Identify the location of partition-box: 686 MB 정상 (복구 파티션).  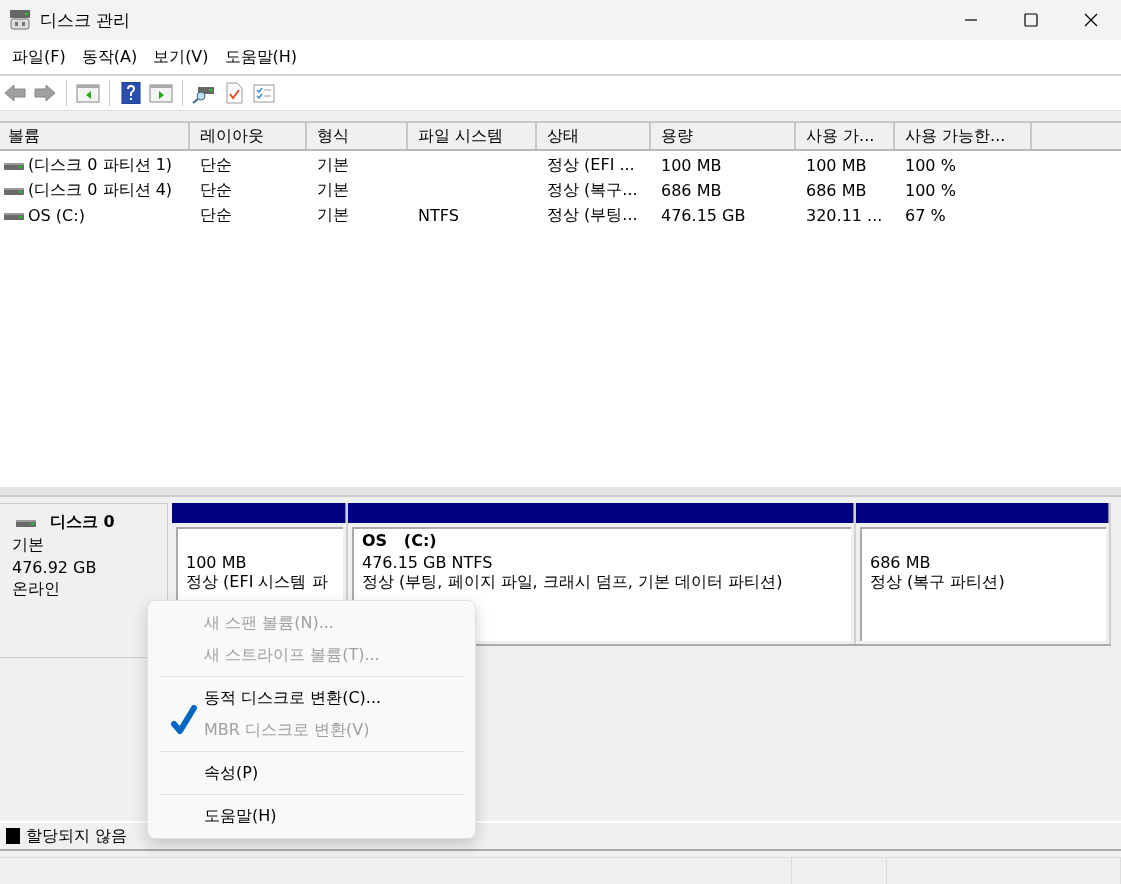
(983, 584).